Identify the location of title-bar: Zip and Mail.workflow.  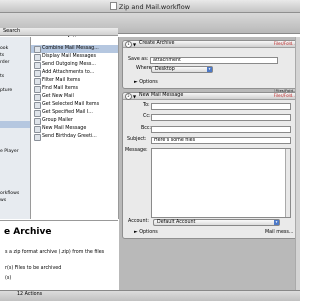
(150, 6).